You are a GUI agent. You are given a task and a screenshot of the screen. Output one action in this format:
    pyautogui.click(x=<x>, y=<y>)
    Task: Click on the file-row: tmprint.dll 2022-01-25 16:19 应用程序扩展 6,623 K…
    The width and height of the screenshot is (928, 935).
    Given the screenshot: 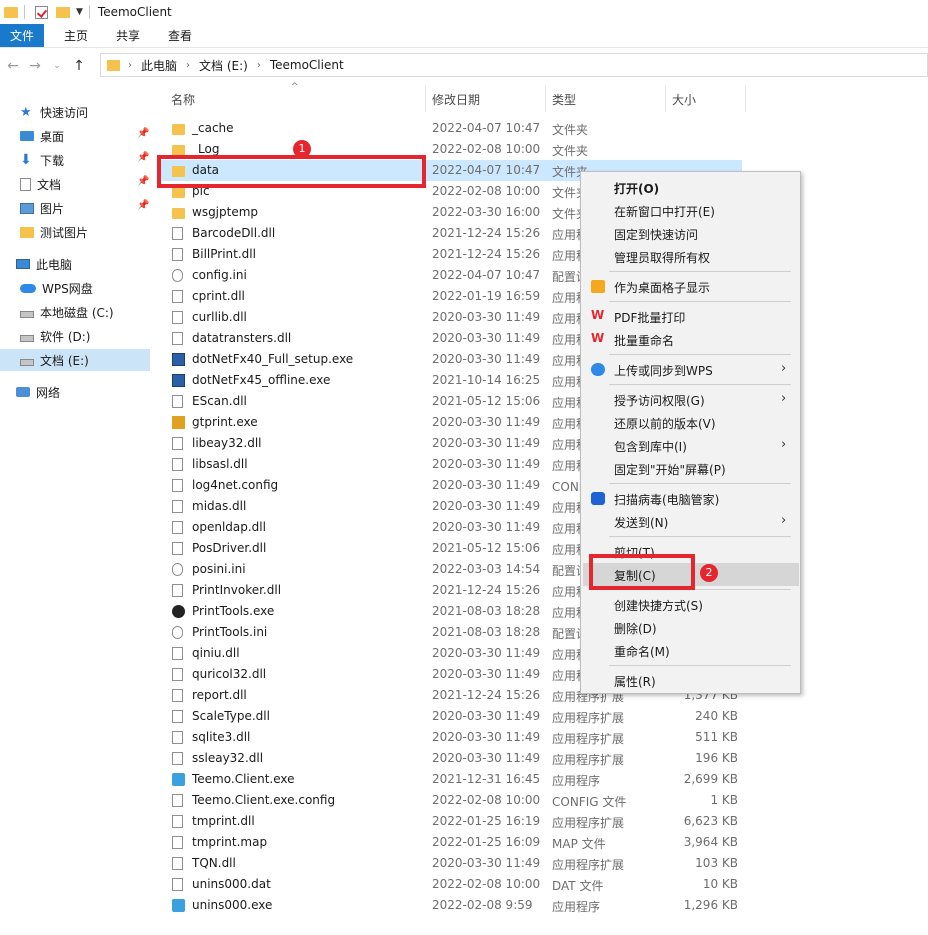 What is the action you would take?
    pyautogui.click(x=540, y=821)
    